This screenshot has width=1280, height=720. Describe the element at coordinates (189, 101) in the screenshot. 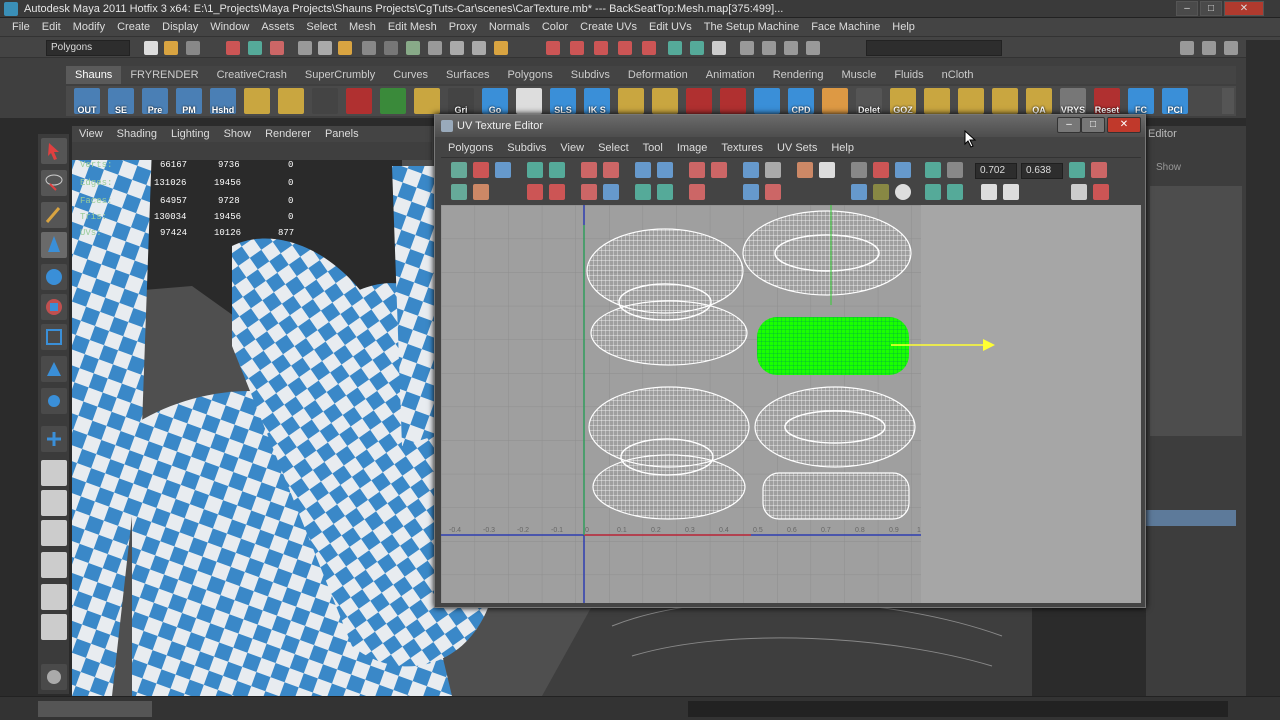

I see `shelf-button: PM` at that location.